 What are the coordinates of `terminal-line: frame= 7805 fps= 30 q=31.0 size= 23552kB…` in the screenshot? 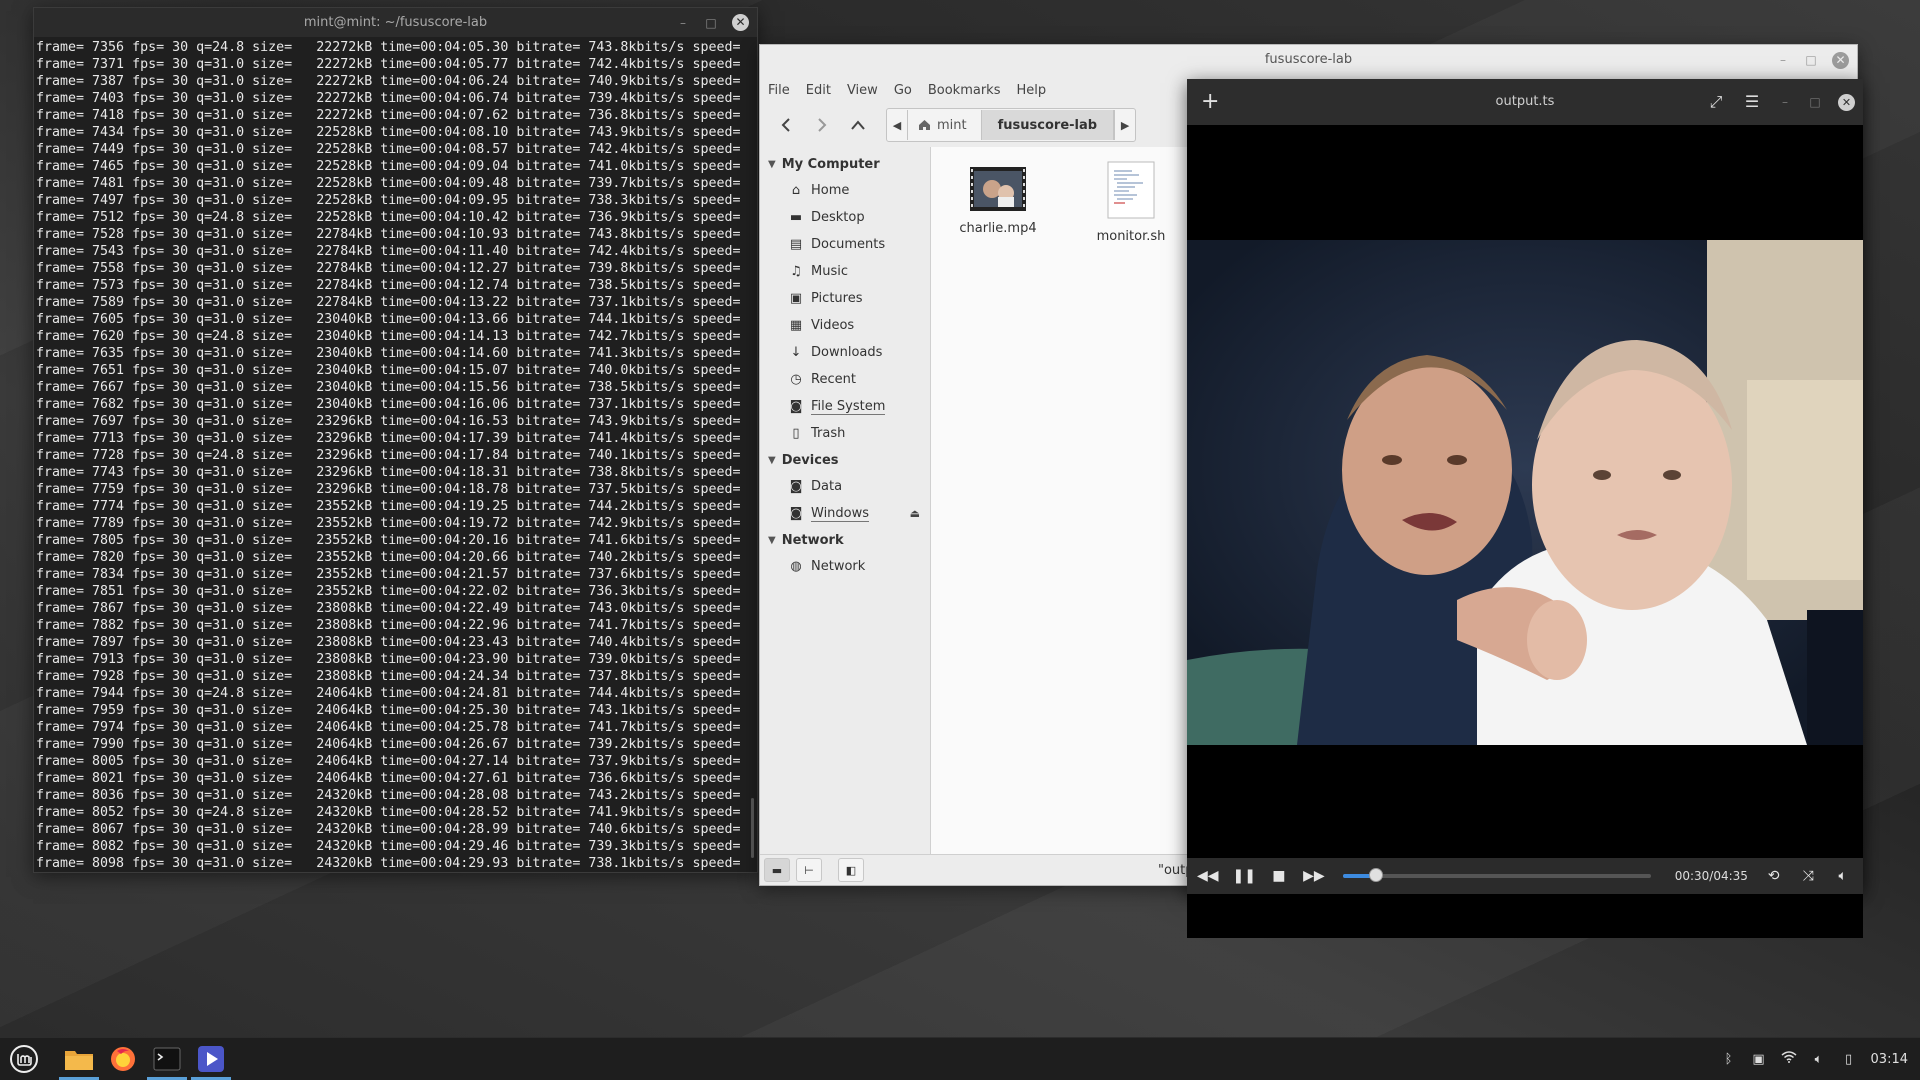 It's located at (388, 540).